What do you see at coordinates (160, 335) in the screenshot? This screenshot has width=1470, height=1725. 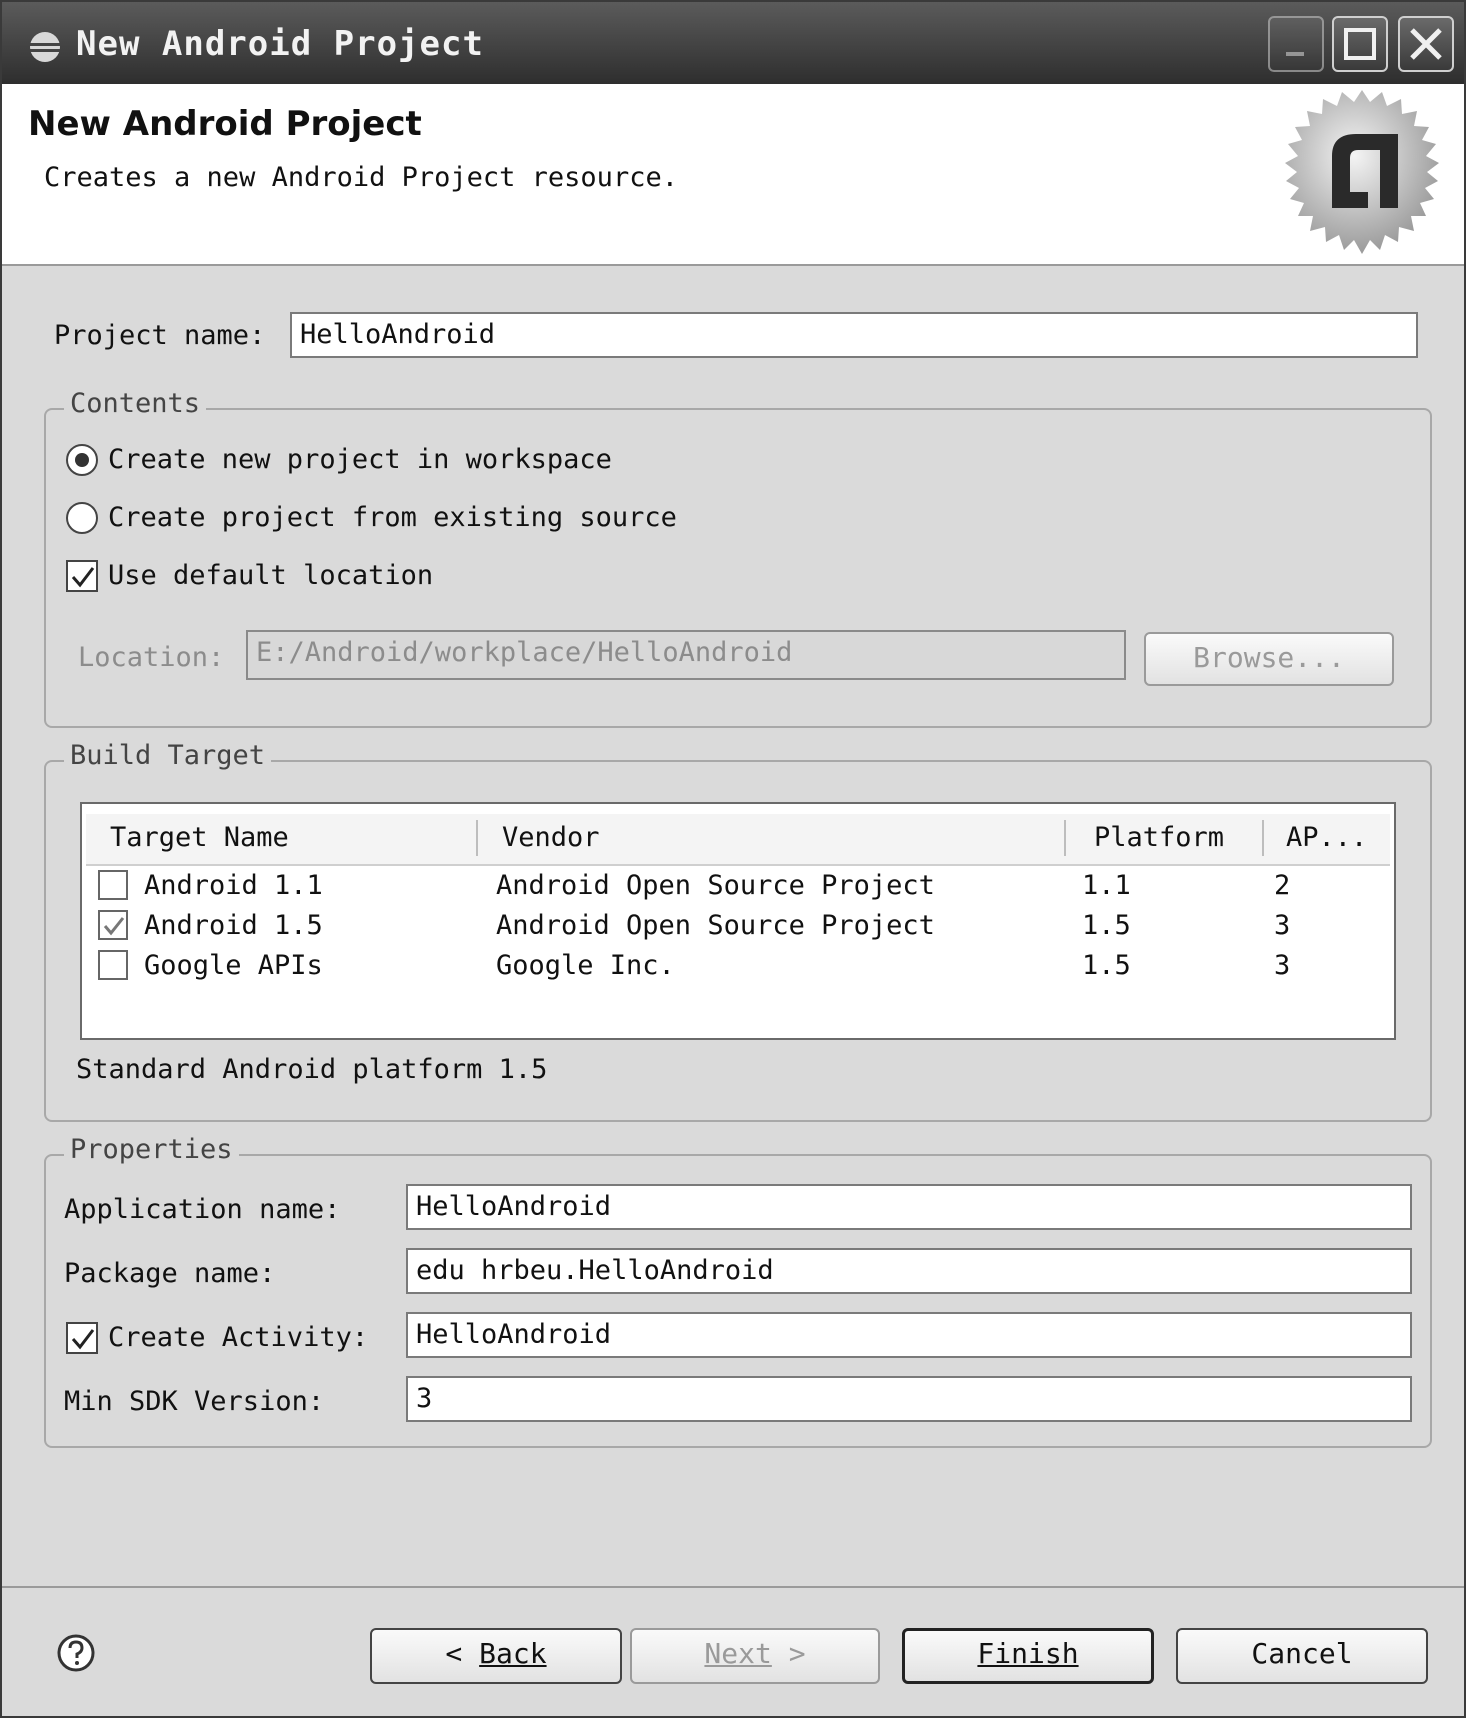 I see `project-name-label: Project name:` at bounding box center [160, 335].